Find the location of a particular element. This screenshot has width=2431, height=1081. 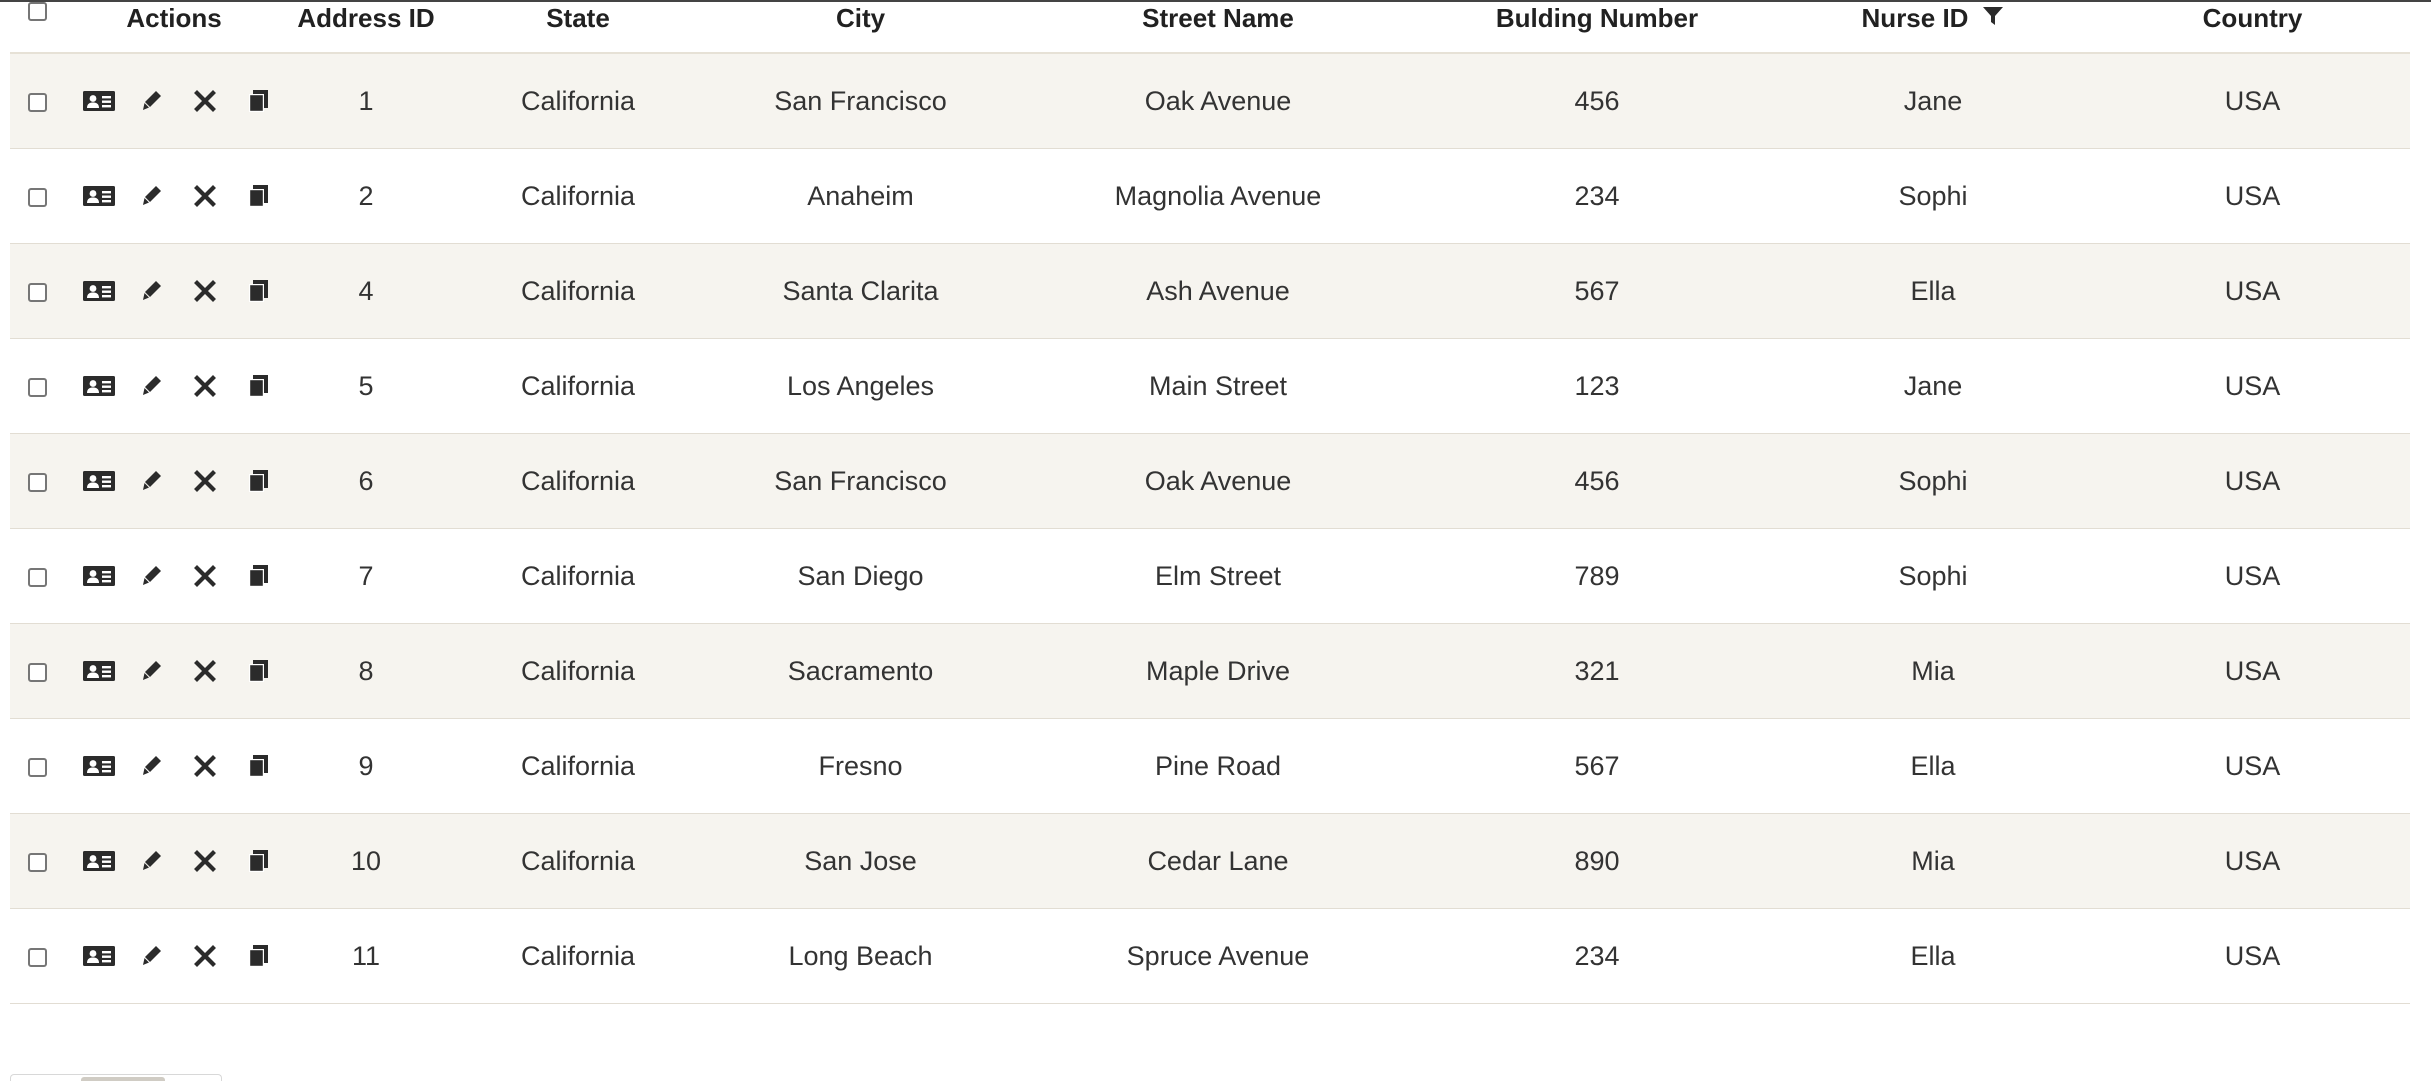

cell-street-name: Pine Road is located at coordinates (1218, 766).